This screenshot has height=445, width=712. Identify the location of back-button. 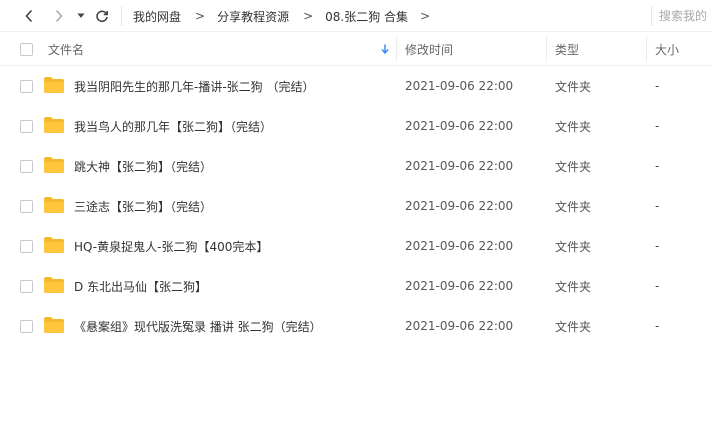
(29, 16).